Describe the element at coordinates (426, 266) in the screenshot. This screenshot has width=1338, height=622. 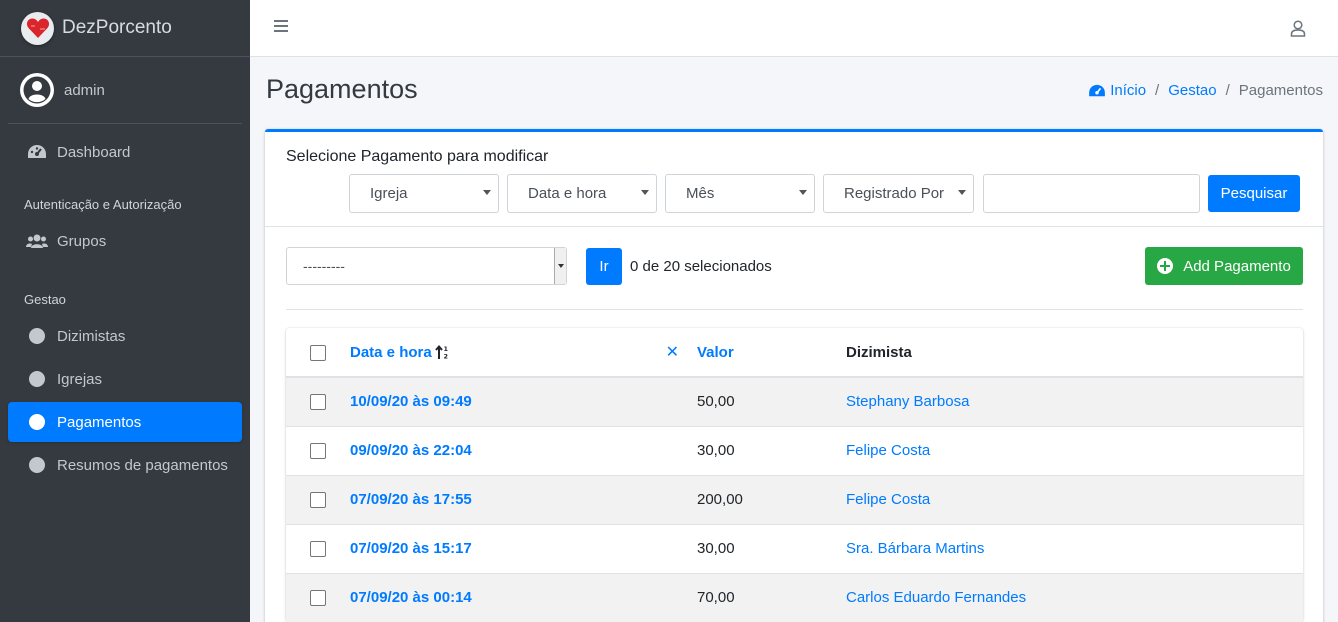
I see `action-select: ---------` at that location.